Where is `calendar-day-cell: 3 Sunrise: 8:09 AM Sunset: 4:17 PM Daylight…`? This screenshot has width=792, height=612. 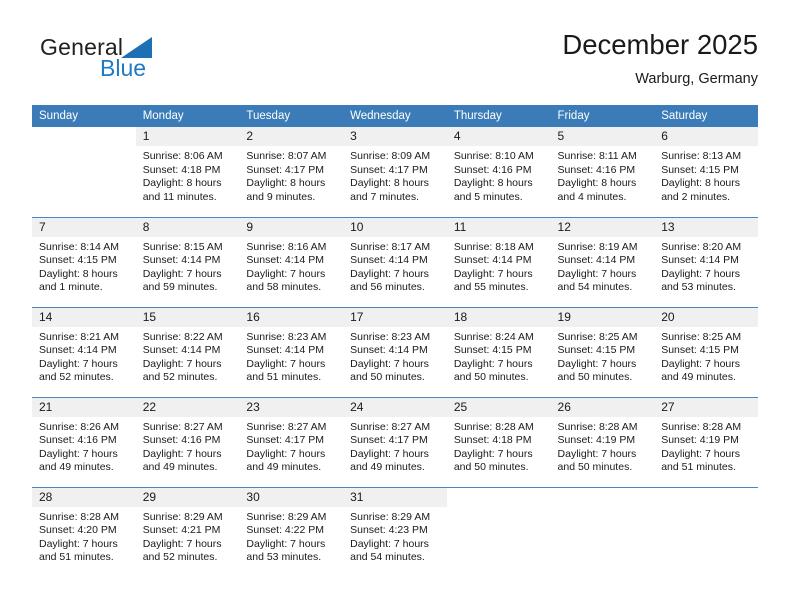 calendar-day-cell: 3 Sunrise: 8:09 AM Sunset: 4:17 PM Daylight… is located at coordinates (395, 172).